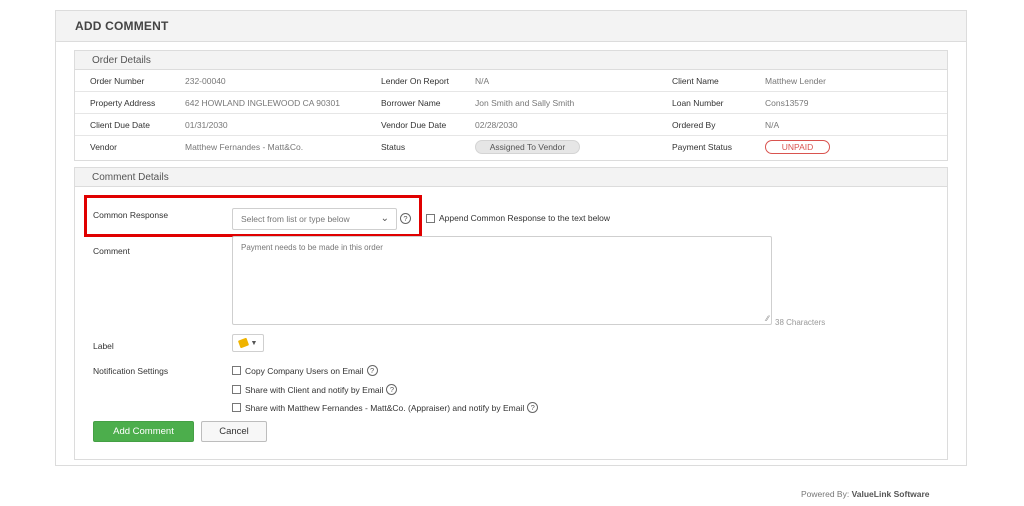  What do you see at coordinates (511, 26) in the screenshot?
I see `panel-header: ADD COMMENT` at bounding box center [511, 26].